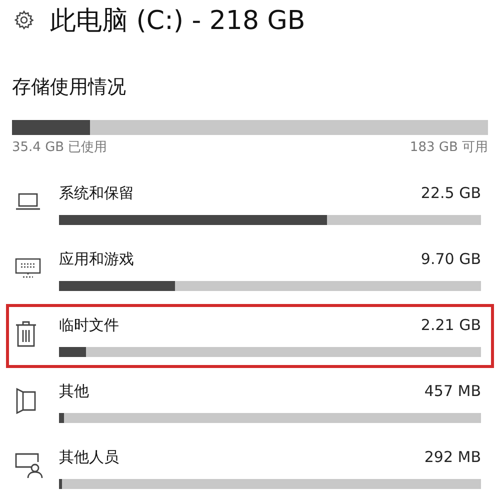 The height and width of the screenshot is (494, 500). I want to click on category-name: 临时文件, so click(89, 325).